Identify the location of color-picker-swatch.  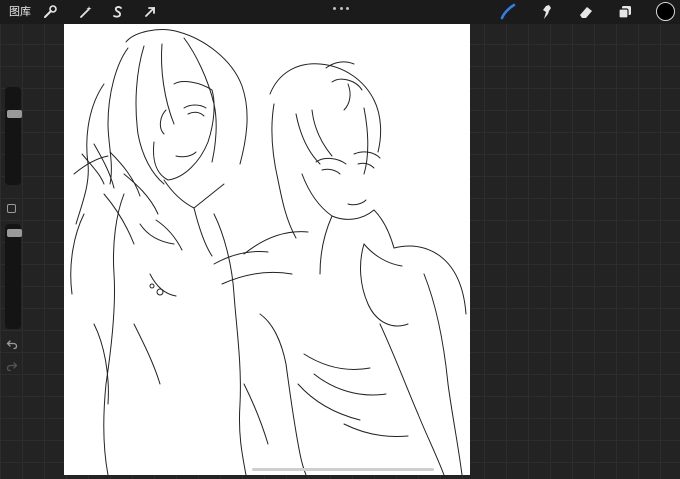
(665, 11).